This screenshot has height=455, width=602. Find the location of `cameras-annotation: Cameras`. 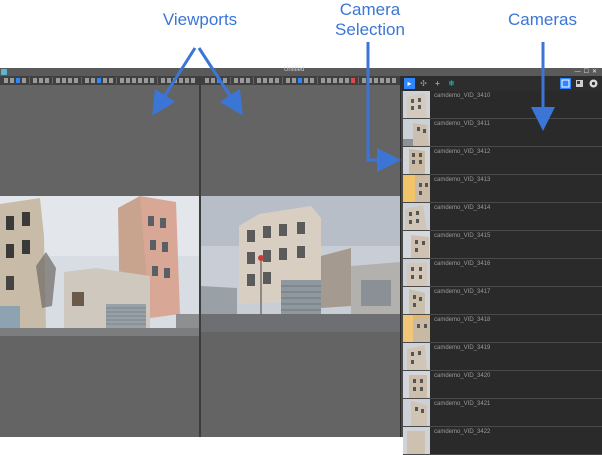

cameras-annotation: Cameras is located at coordinates (542, 19).